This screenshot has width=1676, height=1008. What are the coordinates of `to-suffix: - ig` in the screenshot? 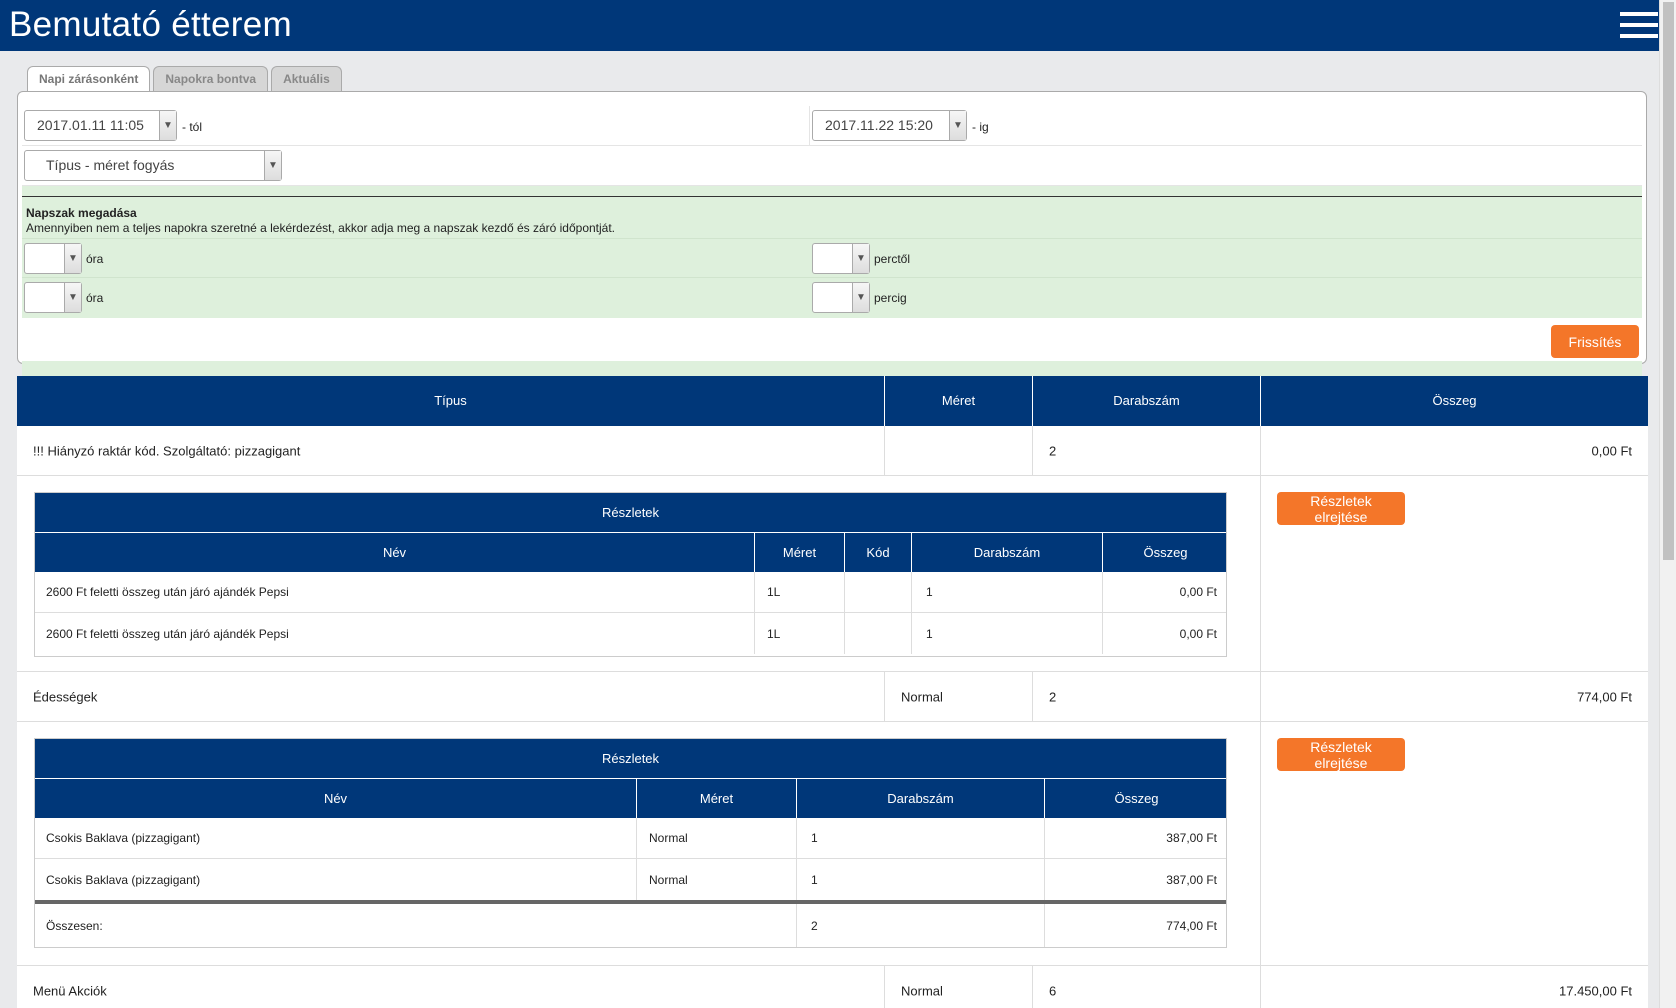 It's located at (980, 127).